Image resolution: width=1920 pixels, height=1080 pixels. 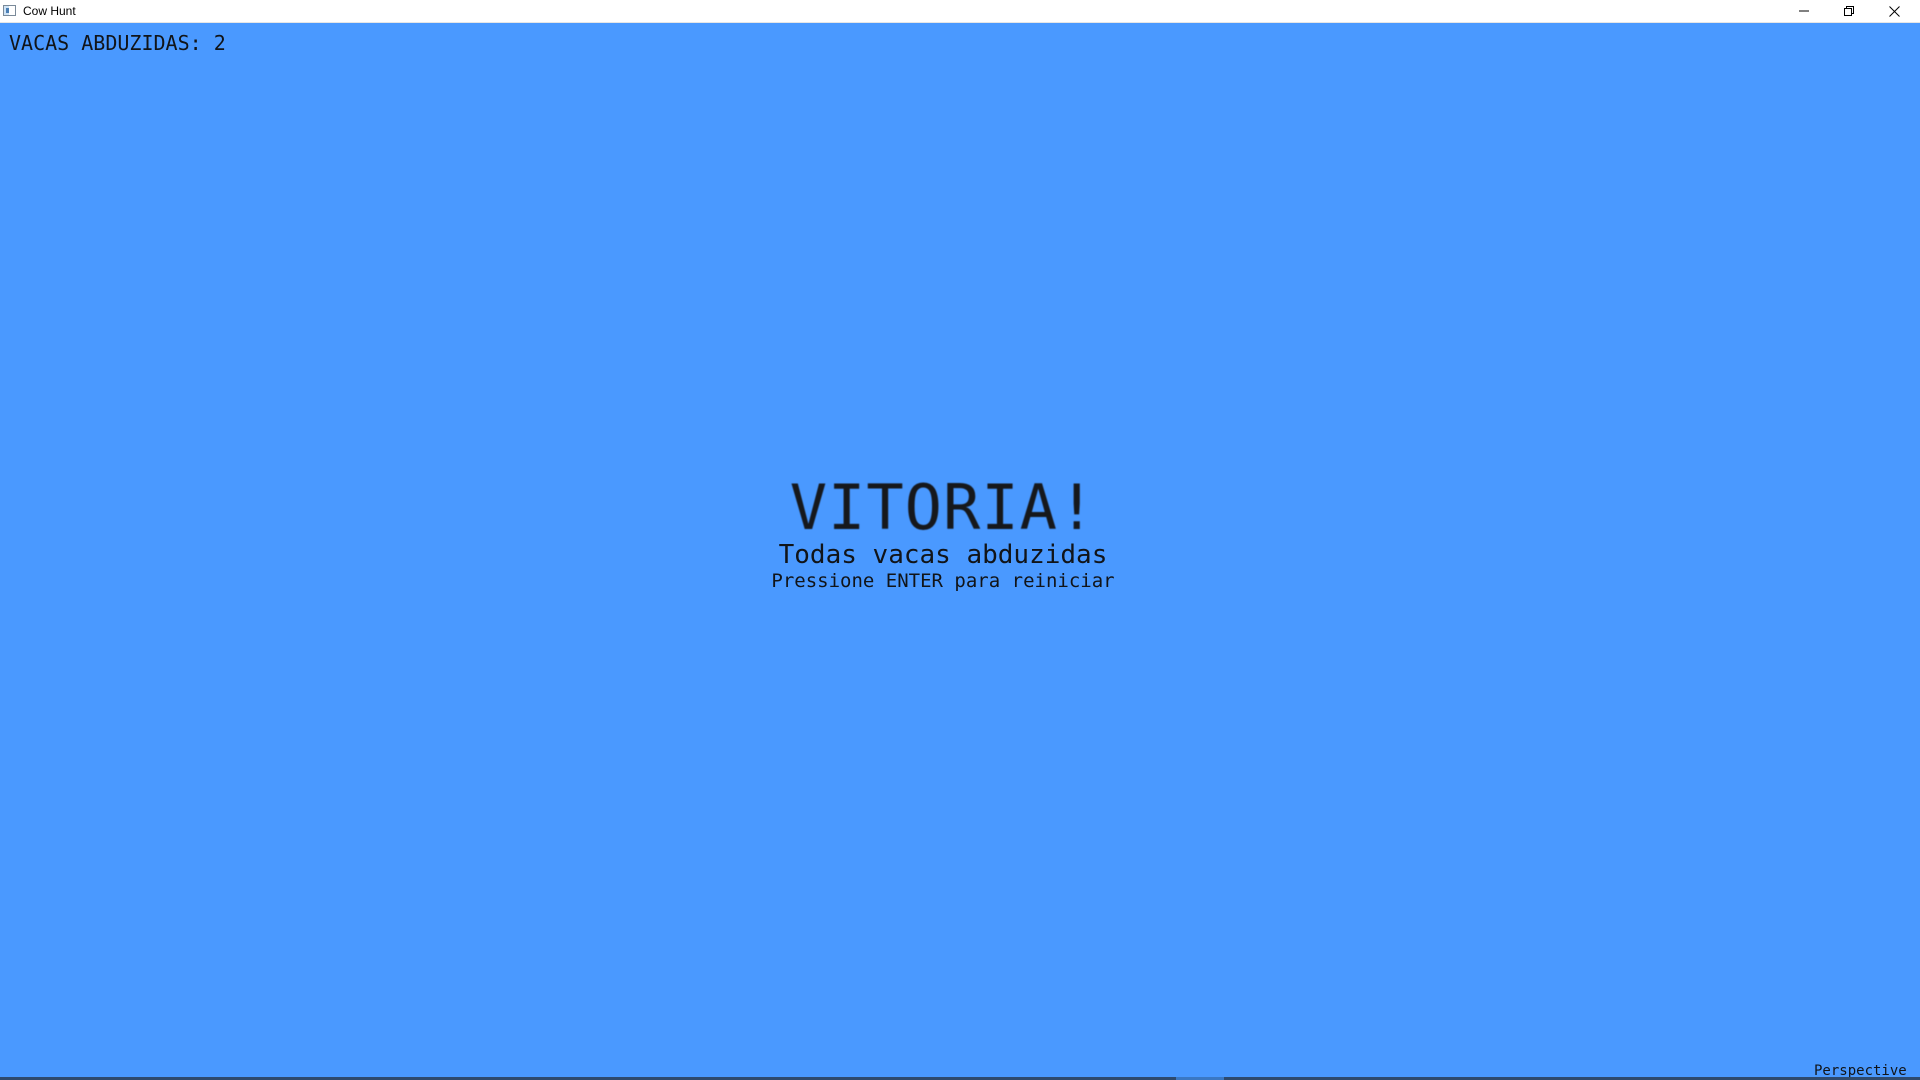 I want to click on app-window-icon, so click(x=9, y=10).